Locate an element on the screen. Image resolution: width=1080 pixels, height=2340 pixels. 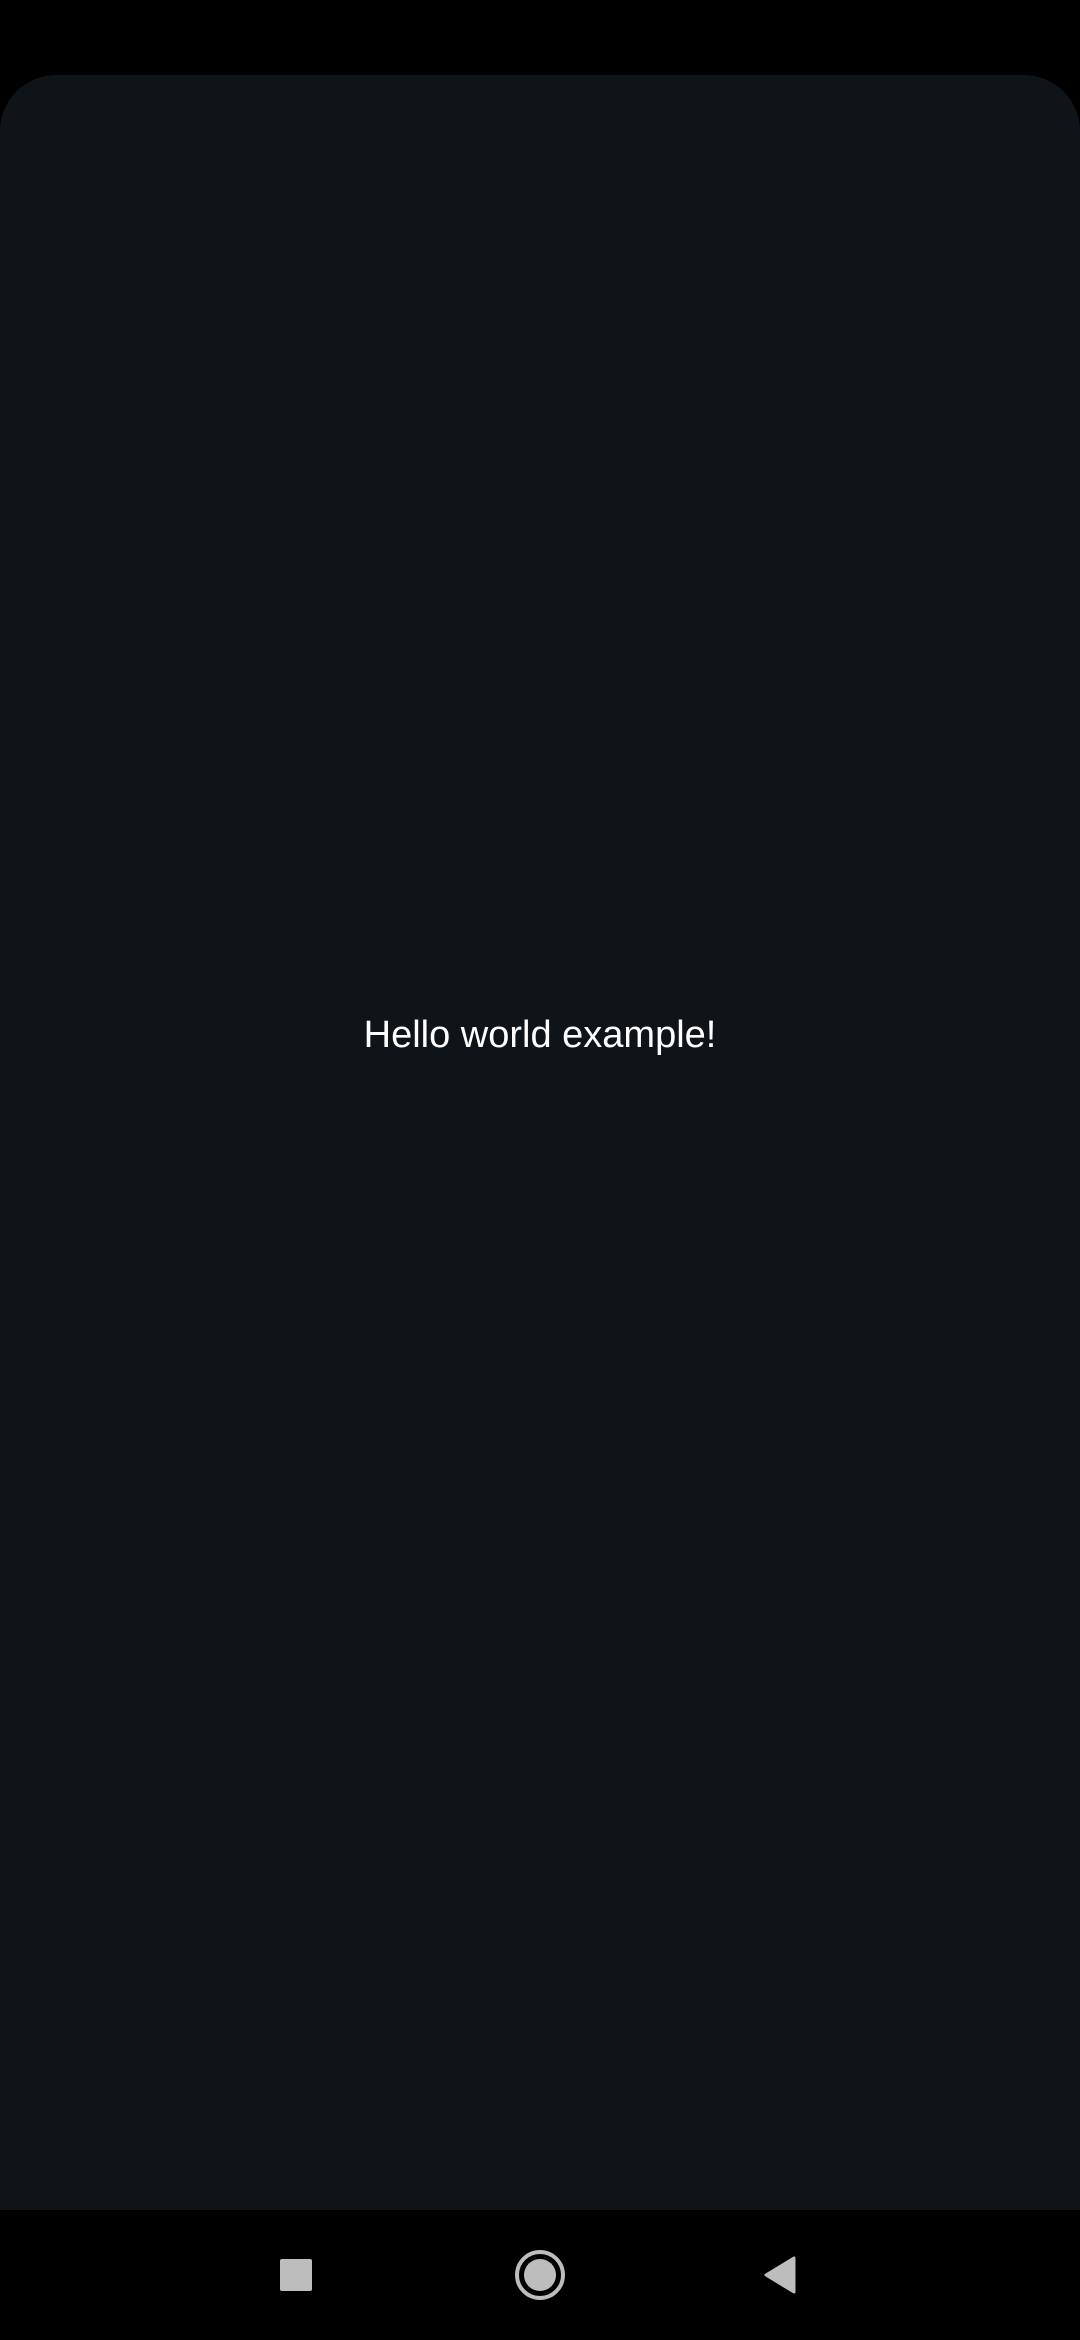
navigation-bar is located at coordinates (540, 2275).